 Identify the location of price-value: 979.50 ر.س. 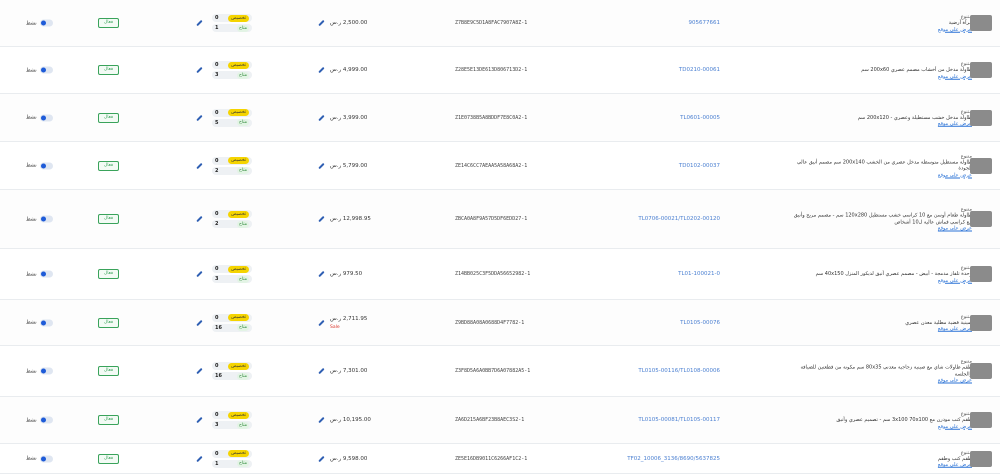
(346, 274).